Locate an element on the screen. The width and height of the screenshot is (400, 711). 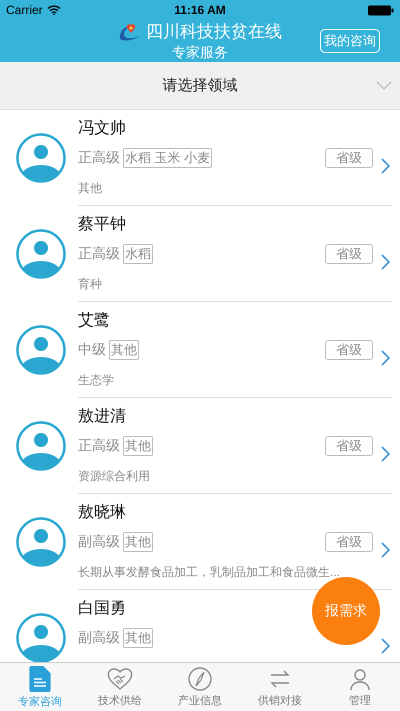
document-icon is located at coordinates (40, 679).